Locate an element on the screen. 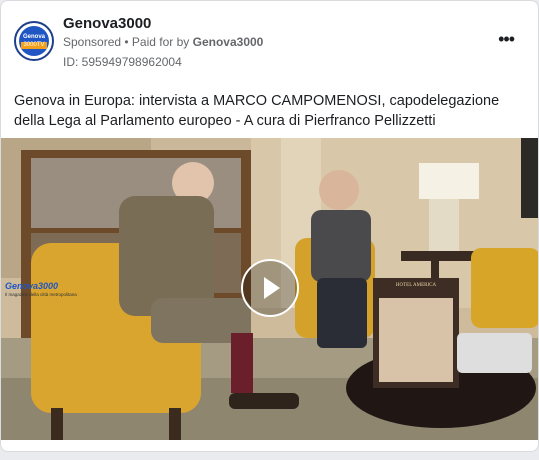 This screenshot has width=539, height=460. more-horizontal-icon: ••• is located at coordinates (506, 39).